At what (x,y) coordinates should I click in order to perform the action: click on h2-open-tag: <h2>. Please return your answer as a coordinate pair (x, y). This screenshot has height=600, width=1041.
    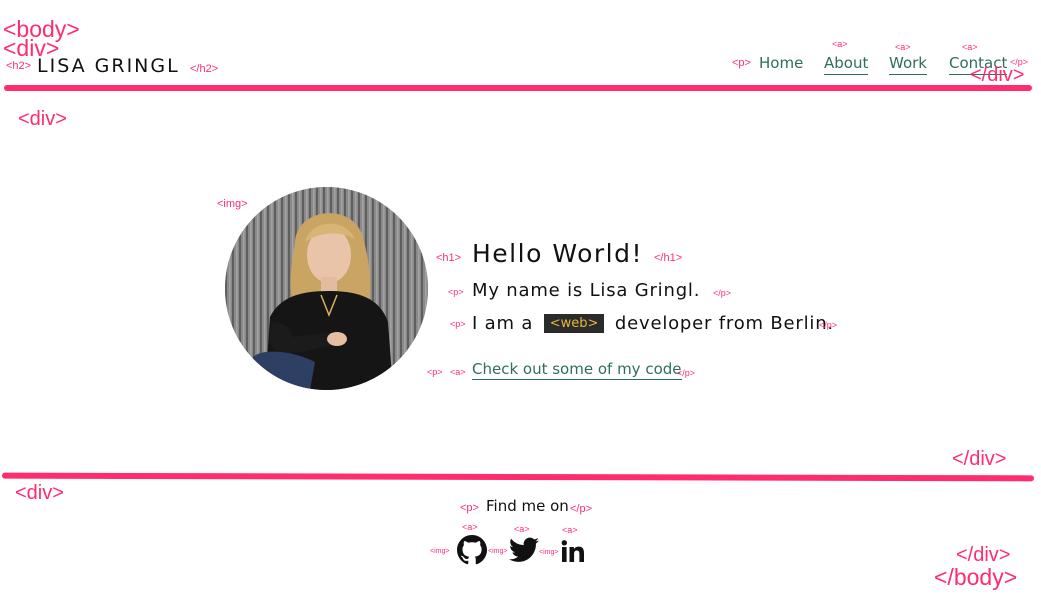
    Looking at the image, I should click on (19, 66).